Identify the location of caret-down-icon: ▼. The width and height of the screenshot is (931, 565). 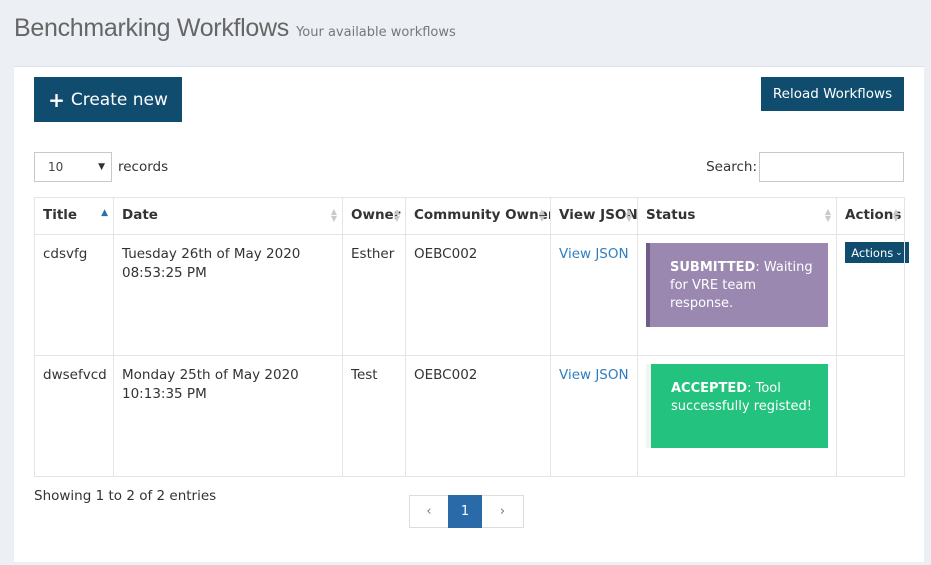
(101, 167).